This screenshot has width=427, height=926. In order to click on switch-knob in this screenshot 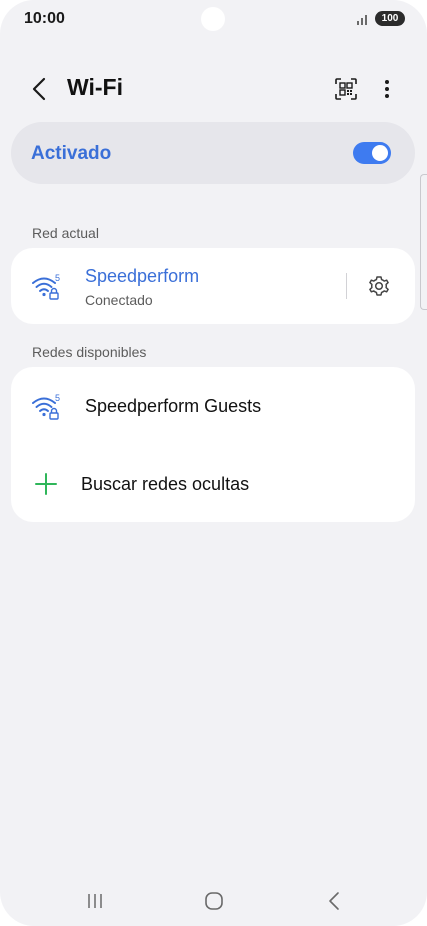, I will do `click(380, 153)`.